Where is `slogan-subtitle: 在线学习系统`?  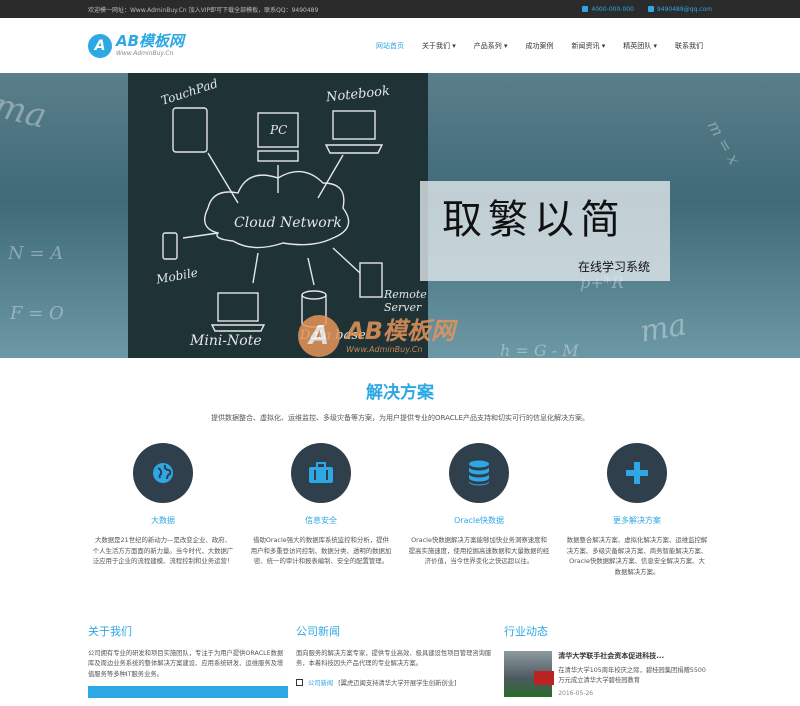
slogan-subtitle: 在线学习系统 is located at coordinates (613, 267).